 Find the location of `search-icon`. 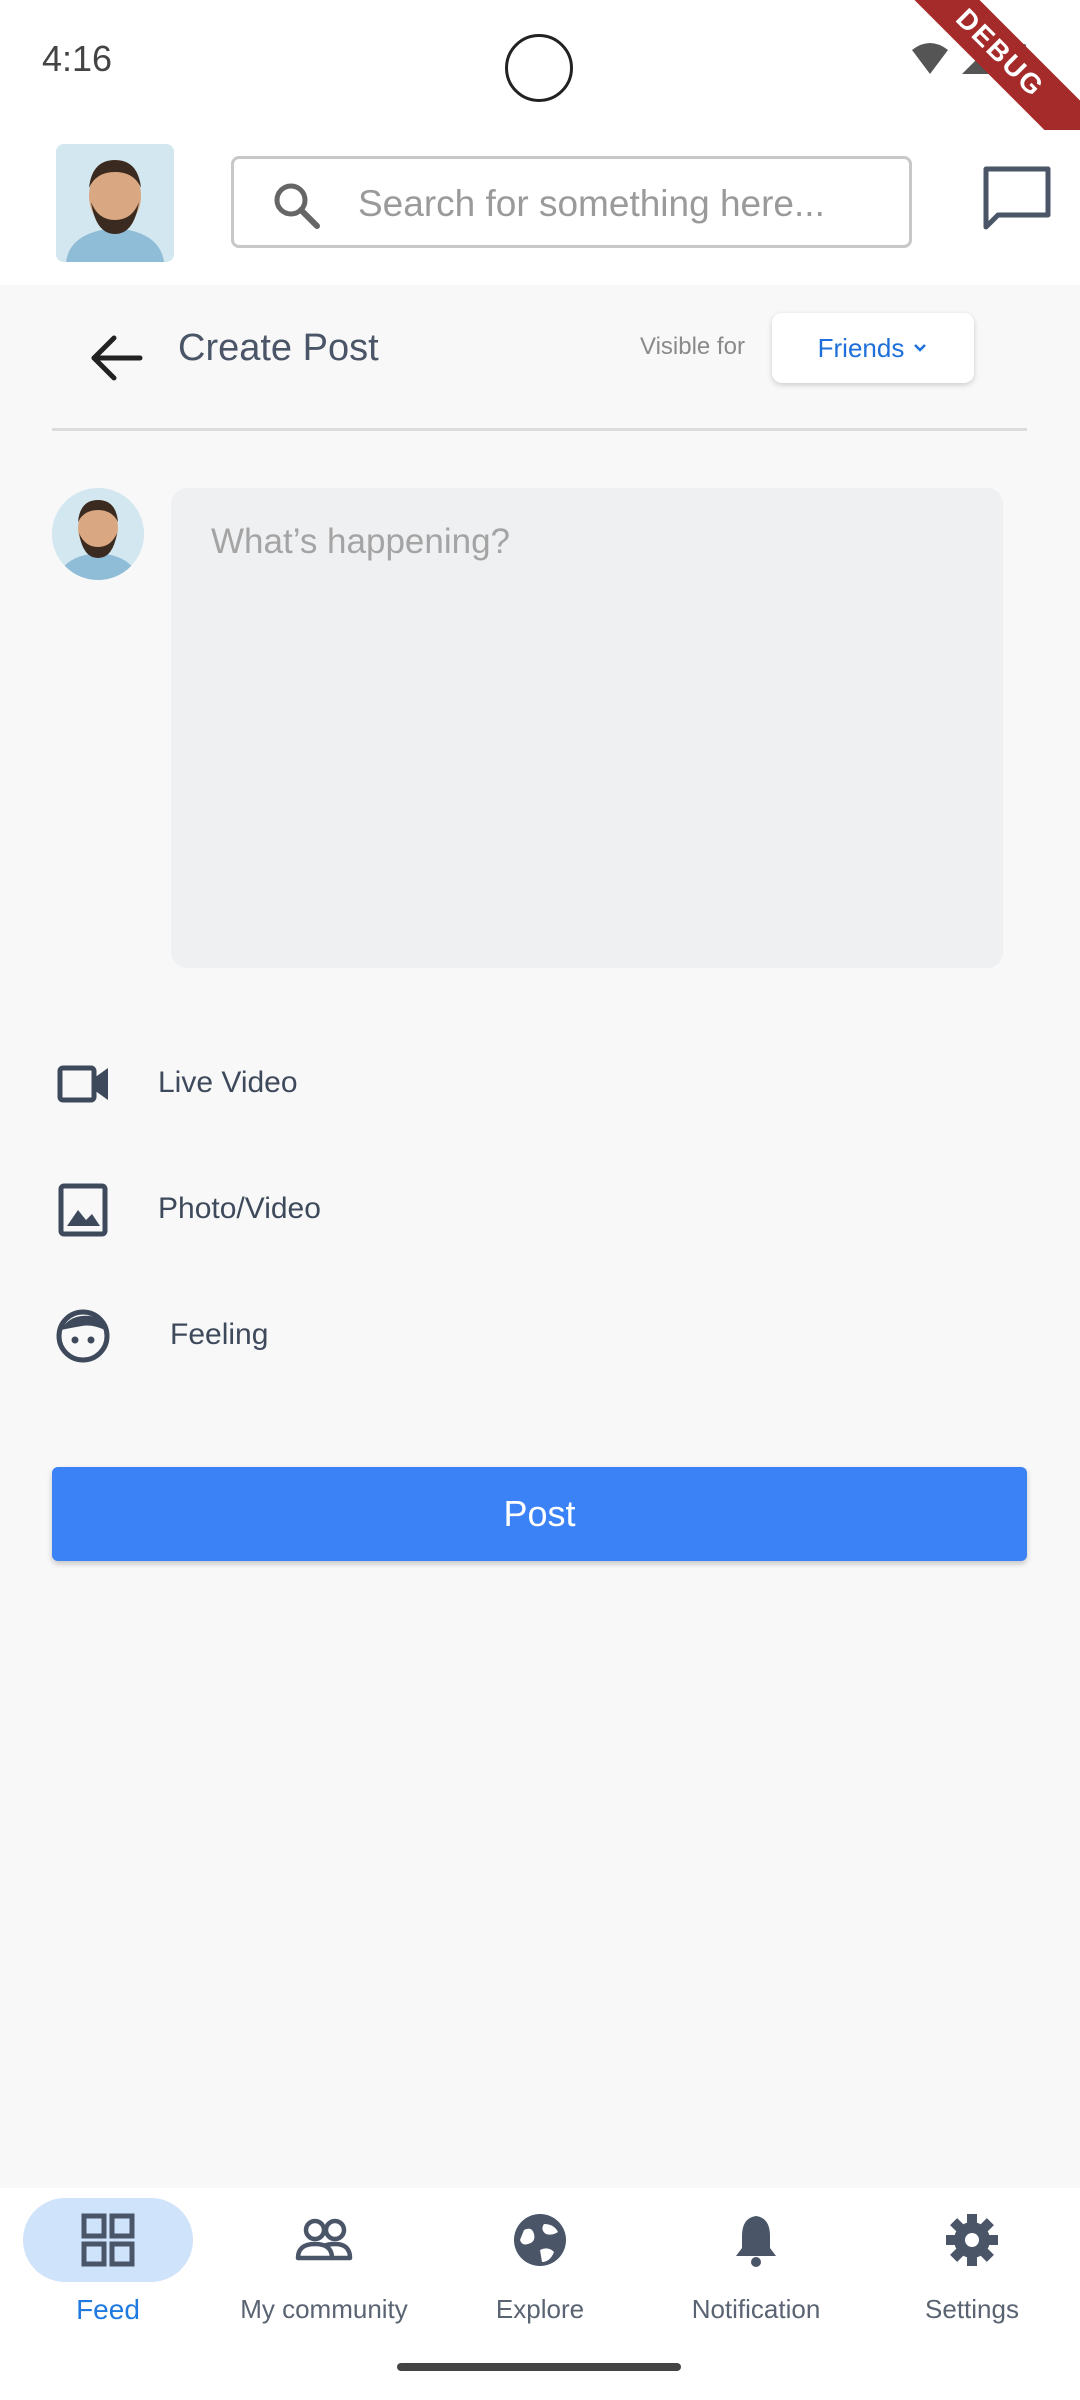

search-icon is located at coordinates (297, 206).